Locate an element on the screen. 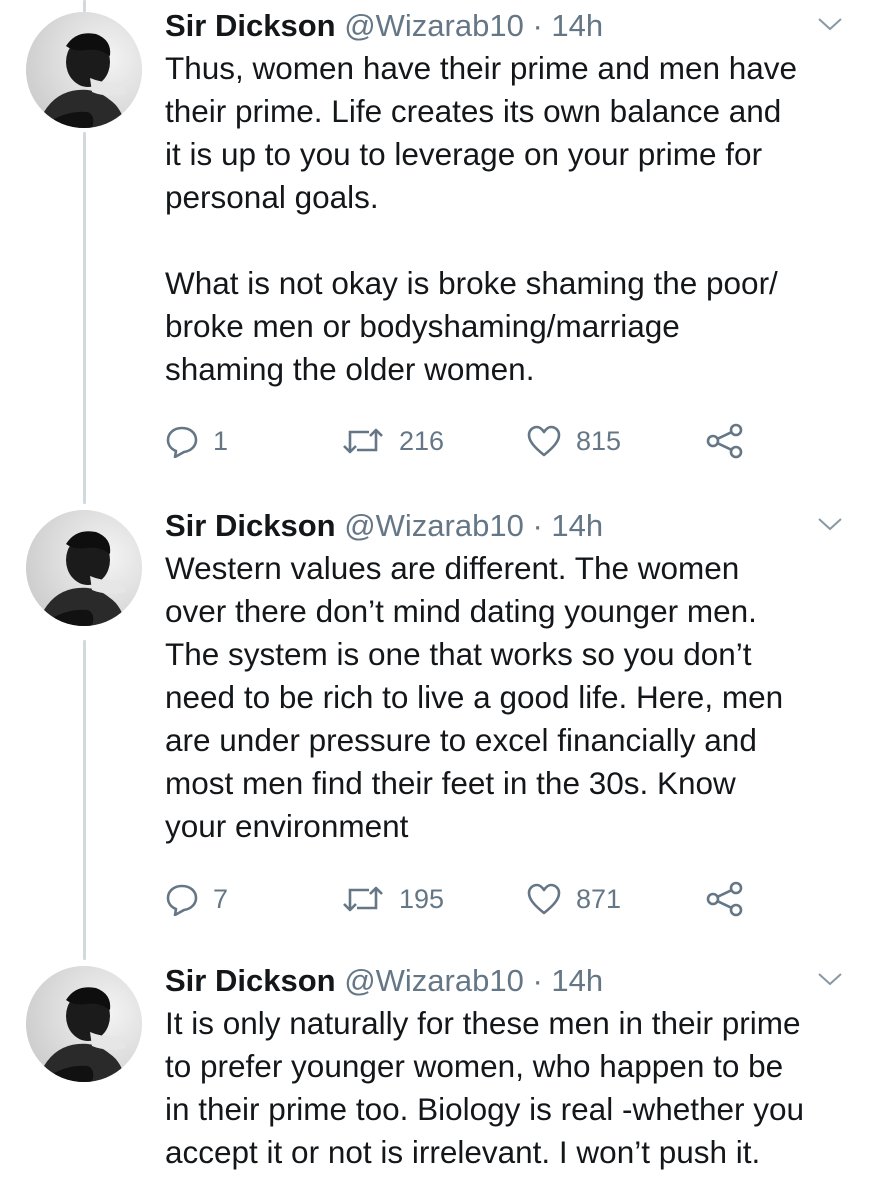 This screenshot has height=1200, width=873. action-bar: 7 195 871 is located at coordinates (465, 899).